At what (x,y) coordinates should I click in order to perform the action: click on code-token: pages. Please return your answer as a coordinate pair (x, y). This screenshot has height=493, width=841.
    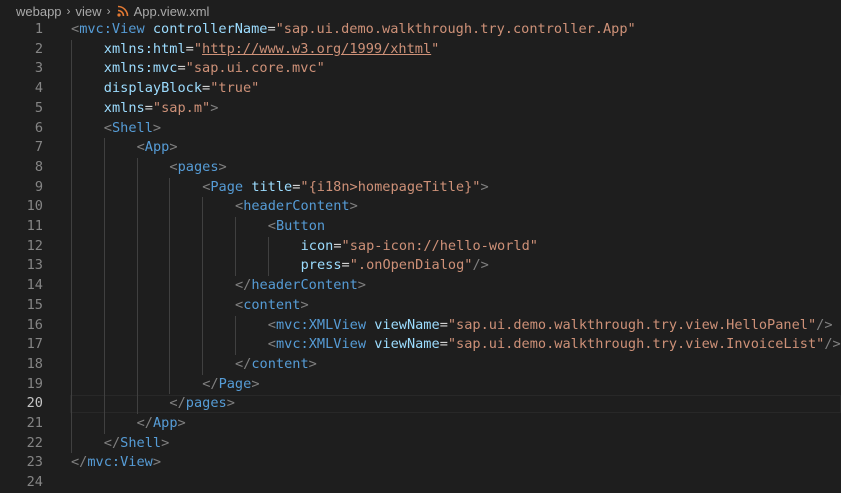
    Looking at the image, I should click on (198, 166).